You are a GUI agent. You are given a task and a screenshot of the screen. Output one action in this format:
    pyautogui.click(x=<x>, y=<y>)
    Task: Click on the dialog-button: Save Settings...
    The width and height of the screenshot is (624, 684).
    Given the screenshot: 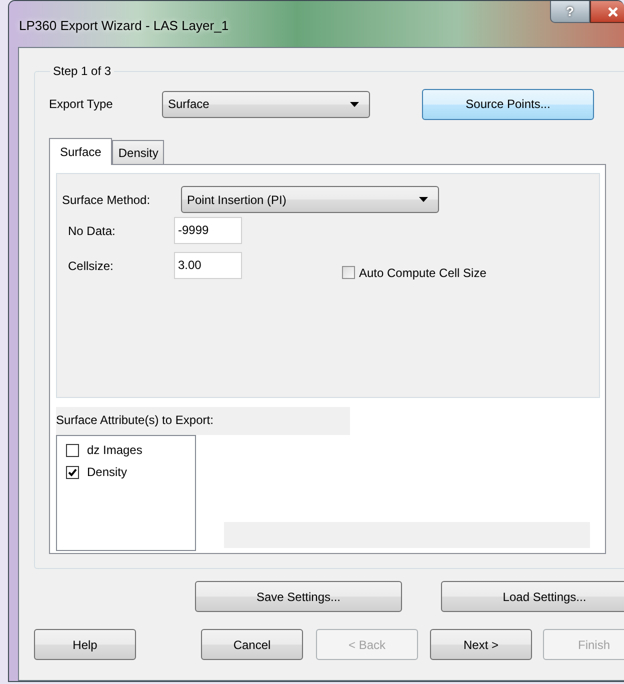 What is the action you would take?
    pyautogui.click(x=298, y=596)
    